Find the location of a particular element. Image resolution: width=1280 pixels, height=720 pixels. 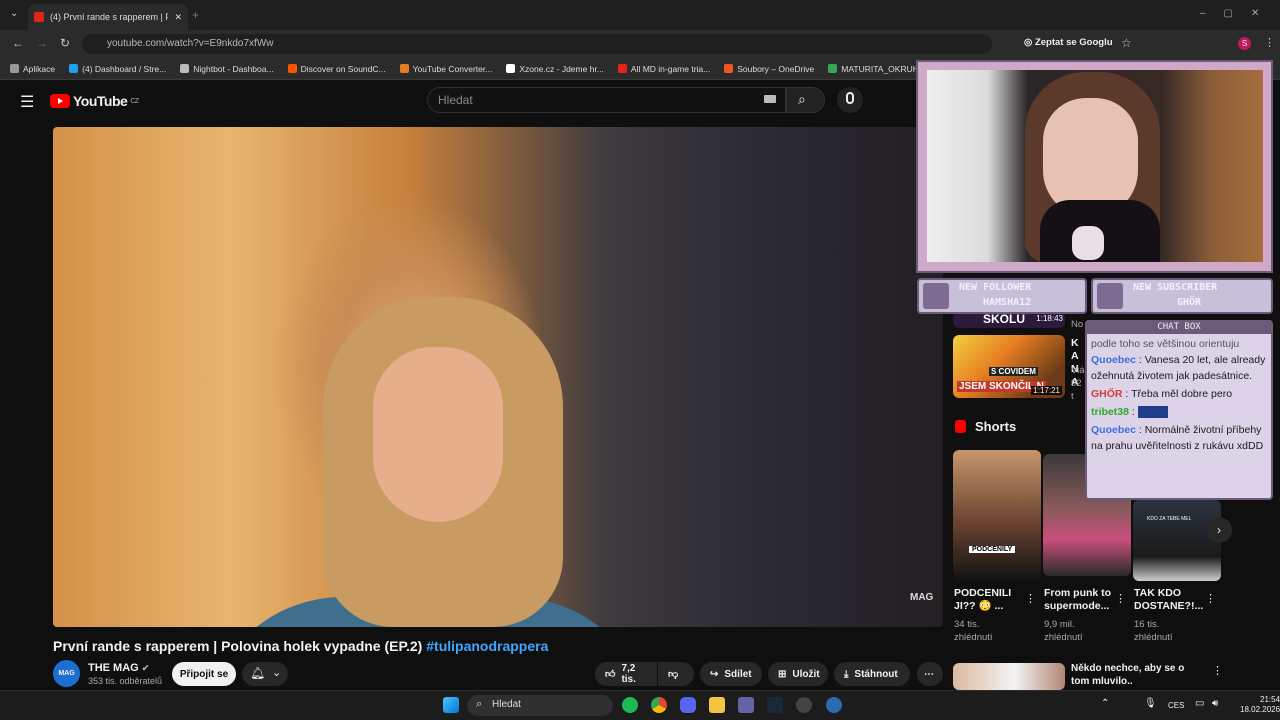

ask-google-button: ◎ Zeptat se Googlu is located at coordinates (1068, 42).